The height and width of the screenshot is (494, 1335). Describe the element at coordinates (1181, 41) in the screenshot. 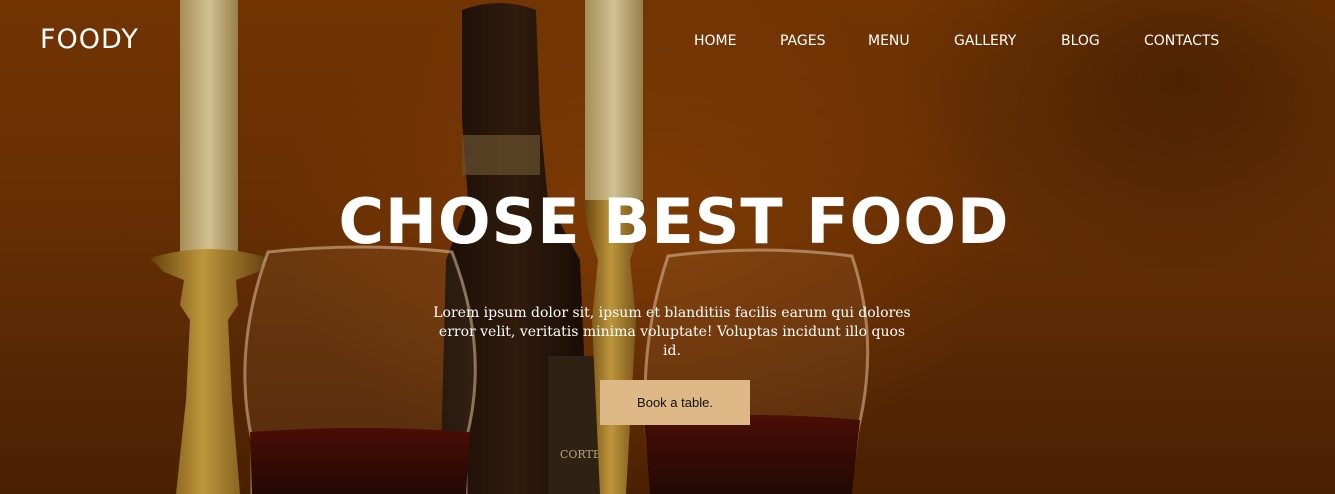

I see `nav-item-contacts: CONTACTS` at that location.